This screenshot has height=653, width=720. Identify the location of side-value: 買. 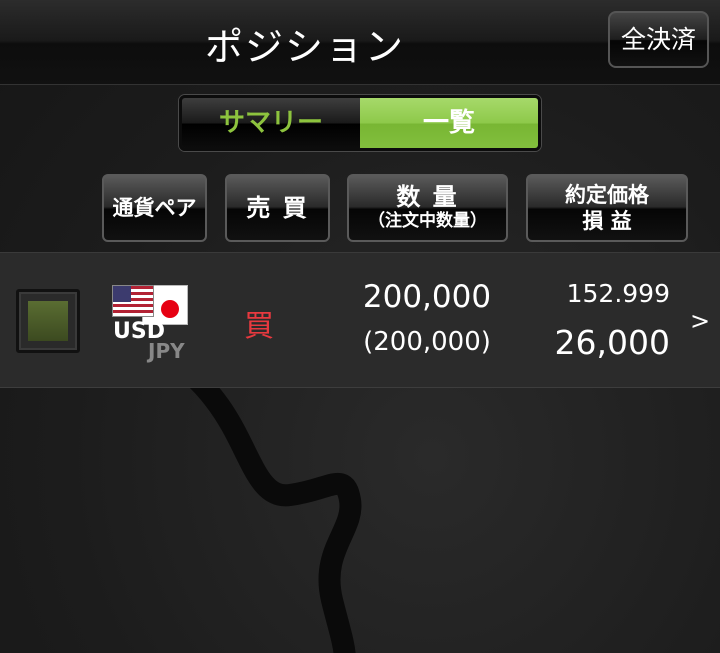
(259, 326).